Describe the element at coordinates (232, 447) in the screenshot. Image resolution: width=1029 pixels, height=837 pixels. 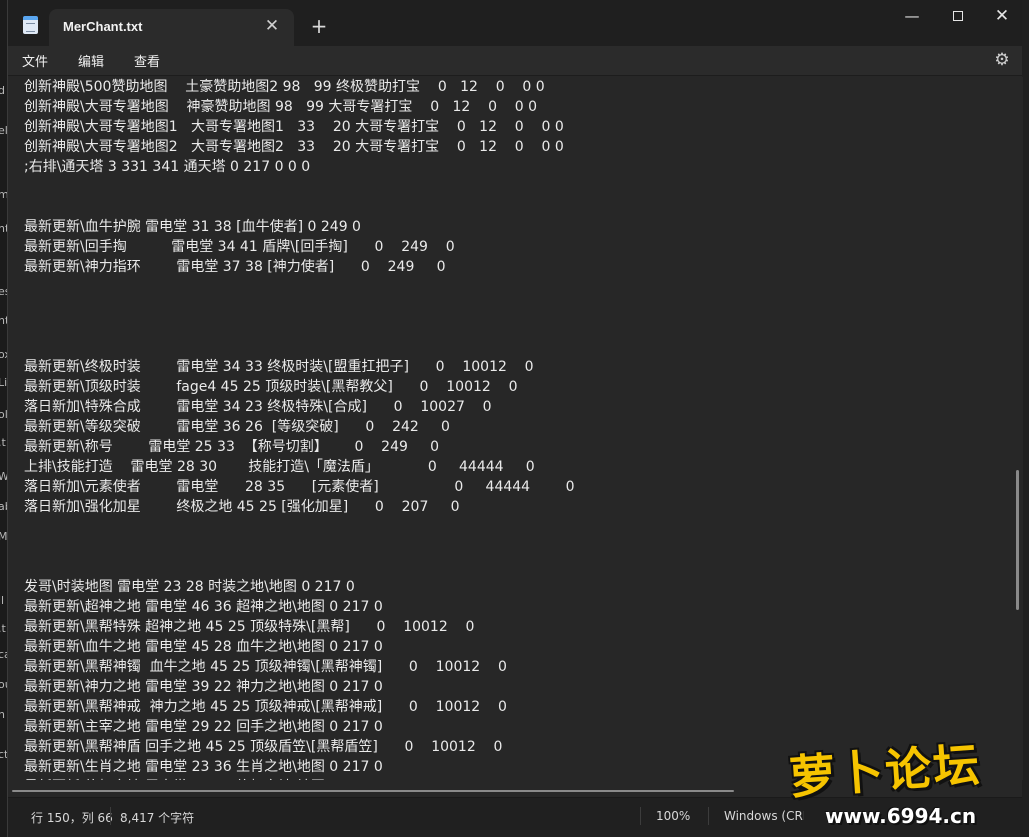
I see `text-line: 最新更新\称号 雷电堂 25 33 【称号切割】 0 249 0` at that location.